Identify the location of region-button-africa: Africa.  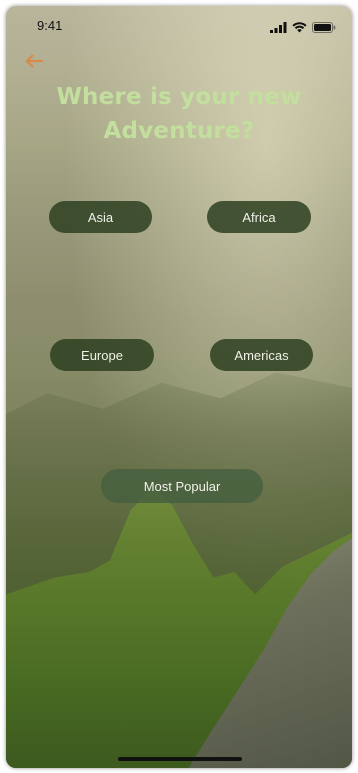
(259, 217).